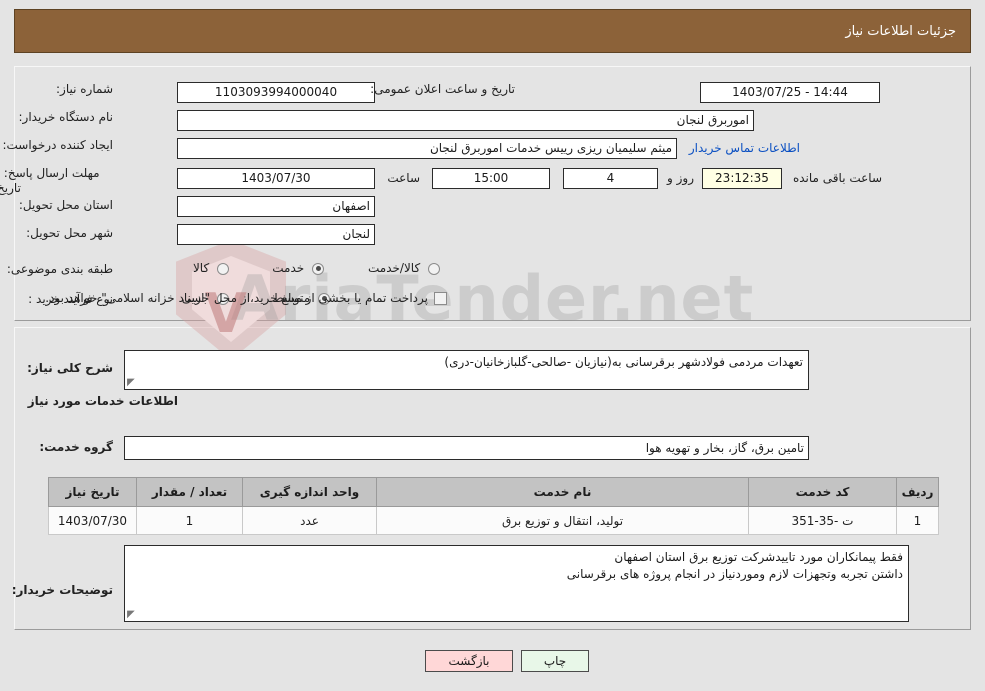 The image size is (985, 691). Describe the element at coordinates (562, 520) in the screenshot. I see `cell-service-name: تولید، انتقال و توزیع برق` at that location.